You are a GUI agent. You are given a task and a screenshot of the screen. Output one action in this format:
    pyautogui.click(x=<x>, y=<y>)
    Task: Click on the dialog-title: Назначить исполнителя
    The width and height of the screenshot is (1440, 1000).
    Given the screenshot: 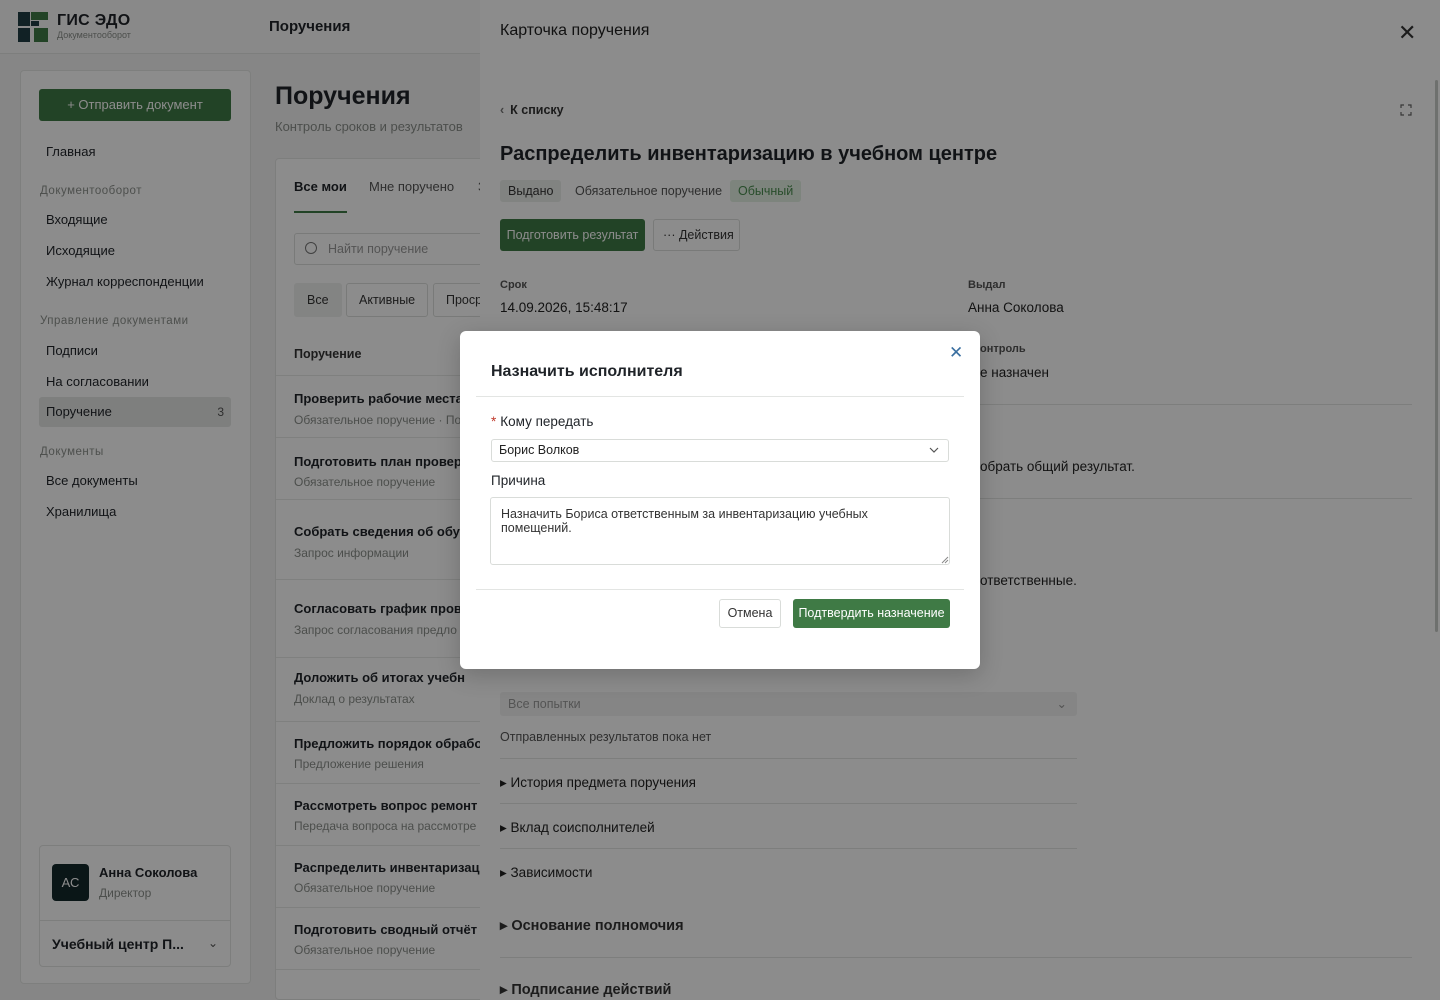 What is the action you would take?
    pyautogui.click(x=587, y=371)
    